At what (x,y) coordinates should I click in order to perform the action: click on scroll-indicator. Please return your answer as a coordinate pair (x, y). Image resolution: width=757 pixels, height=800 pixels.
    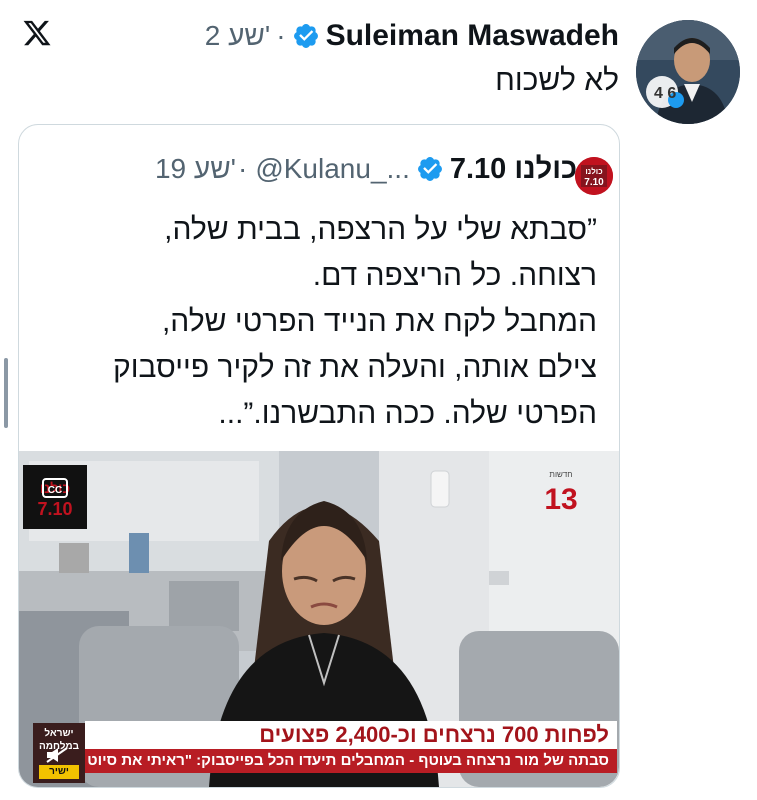
    Looking at the image, I should click on (6, 393).